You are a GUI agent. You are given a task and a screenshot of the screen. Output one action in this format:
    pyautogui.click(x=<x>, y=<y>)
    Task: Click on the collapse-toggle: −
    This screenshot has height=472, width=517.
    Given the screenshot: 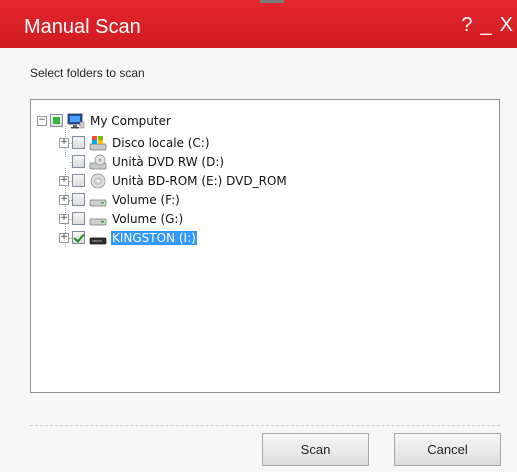 What is the action you would take?
    pyautogui.click(x=42, y=120)
    